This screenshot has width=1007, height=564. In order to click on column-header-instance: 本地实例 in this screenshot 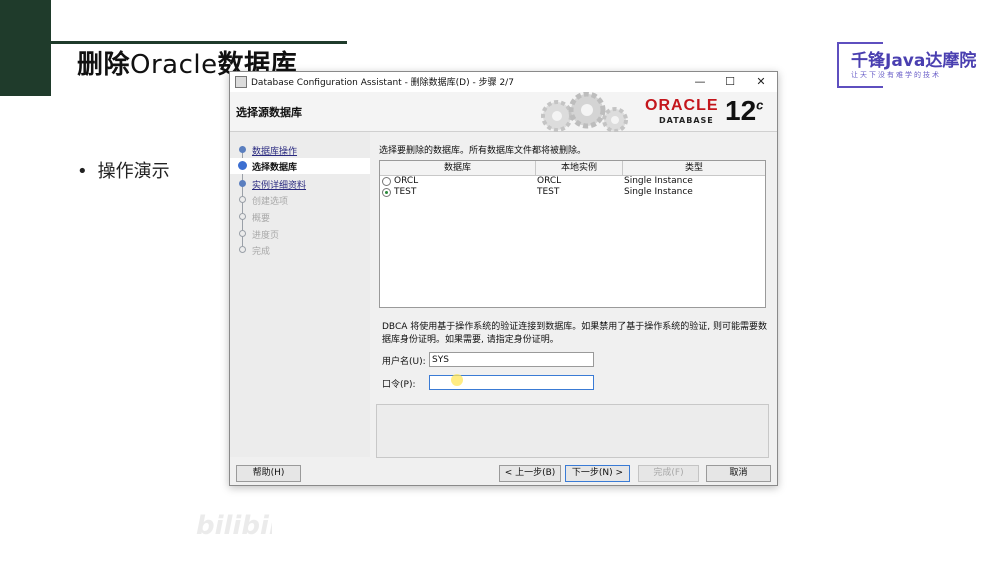, I will do `click(579, 168)`.